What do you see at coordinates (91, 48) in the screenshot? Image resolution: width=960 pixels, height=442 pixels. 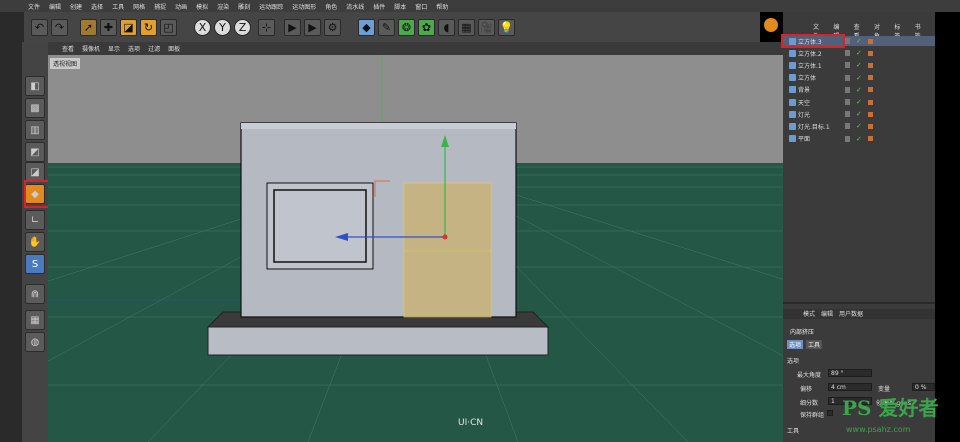 I see `viewport-menu-item: 摄像机` at bounding box center [91, 48].